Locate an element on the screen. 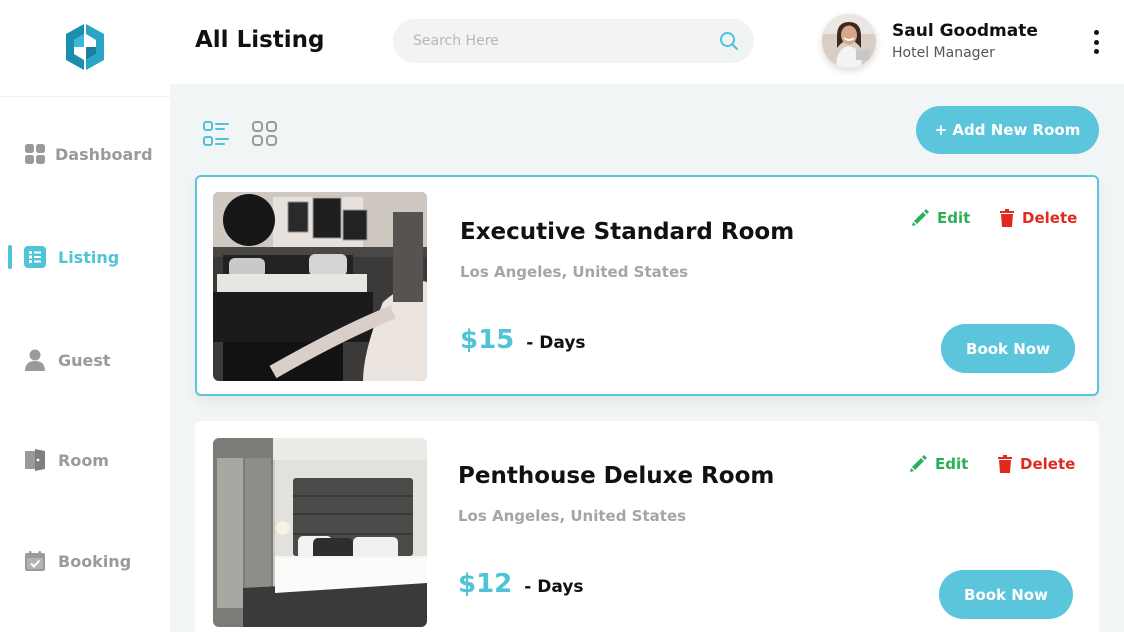 The width and height of the screenshot is (1124, 632). search-input is located at coordinates (558, 41).